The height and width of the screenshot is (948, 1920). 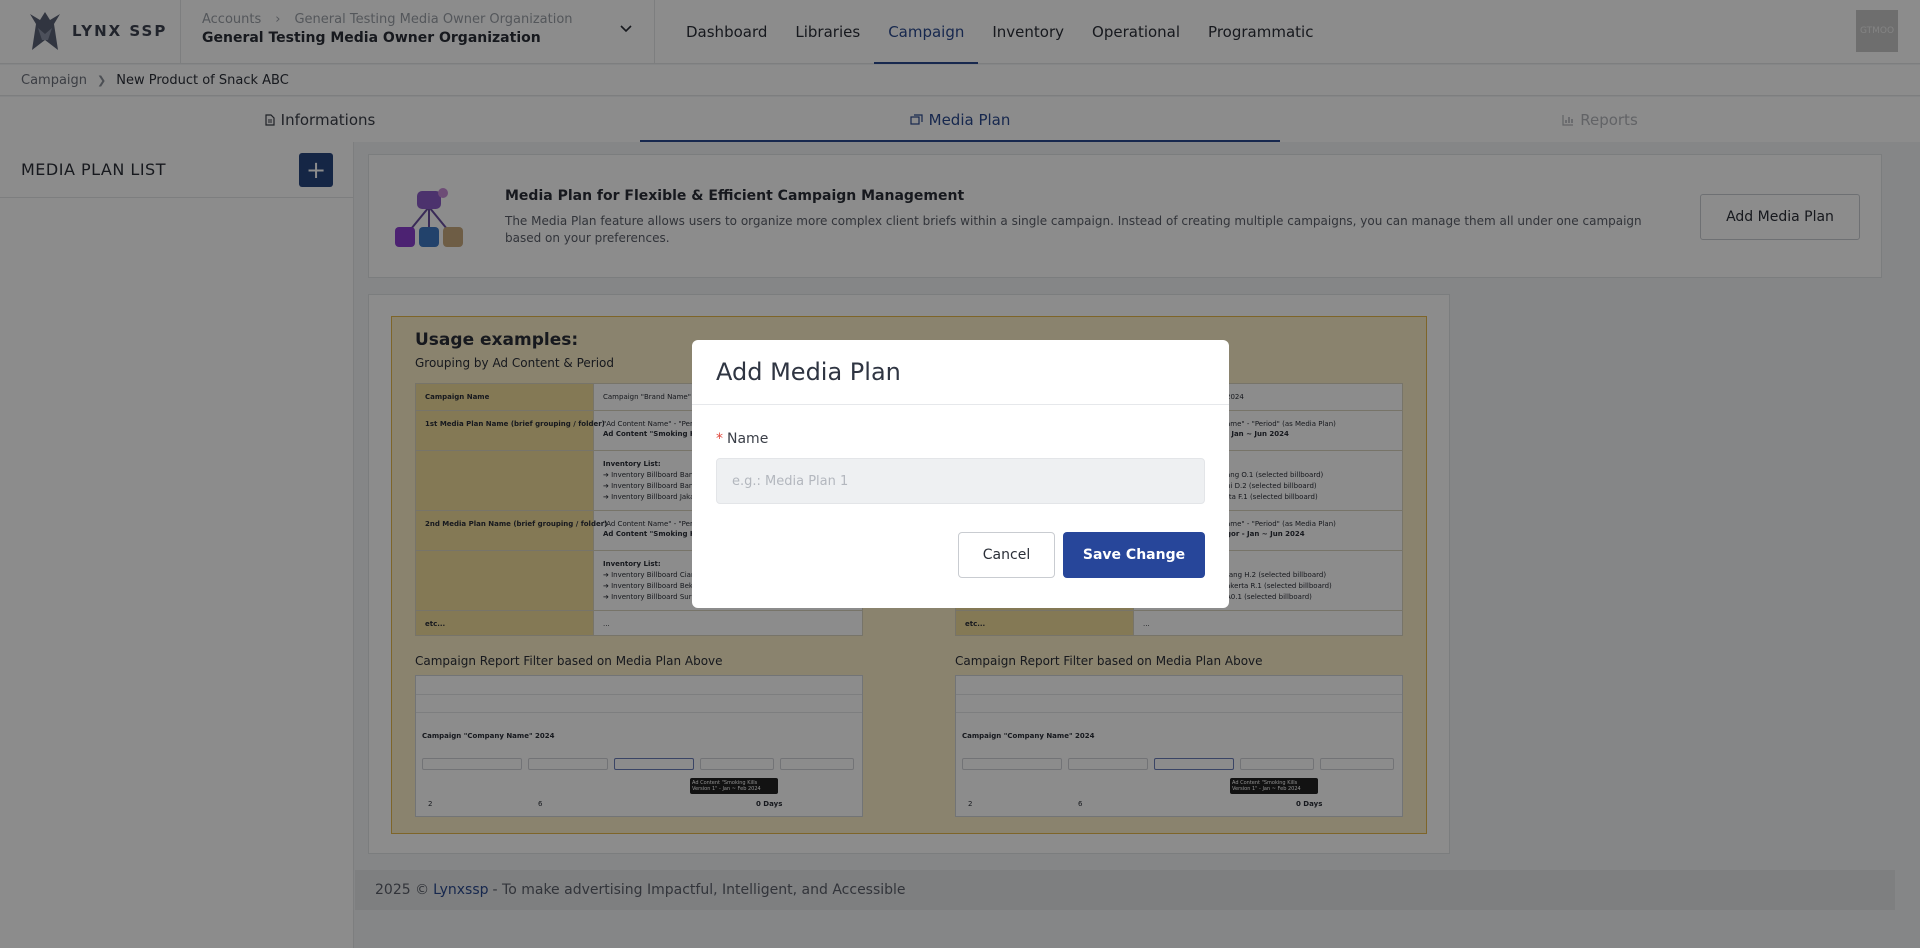 I want to click on save-change-button: Save Change, so click(x=1134, y=555).